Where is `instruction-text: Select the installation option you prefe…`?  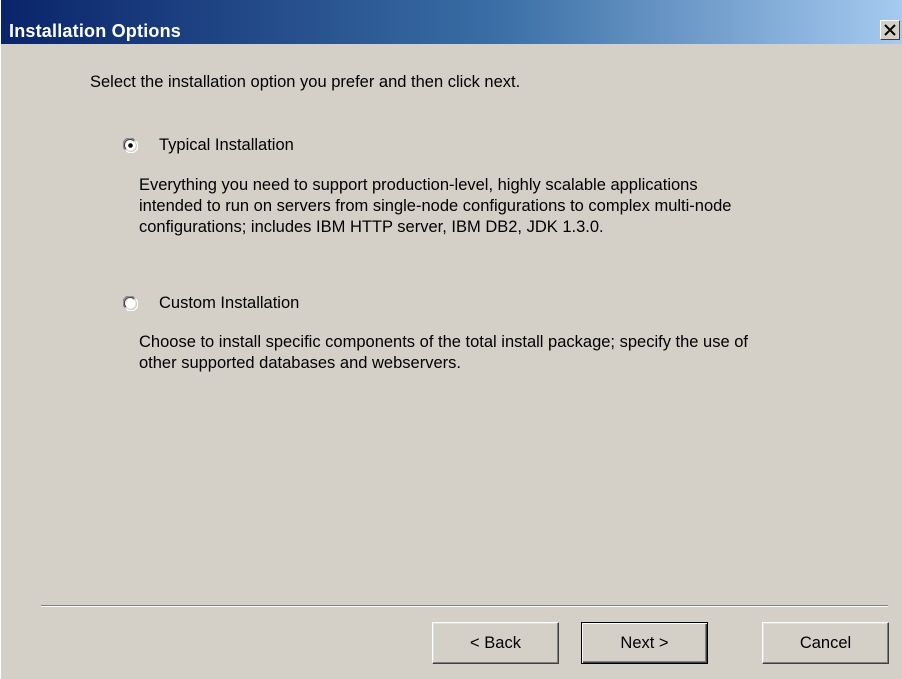 instruction-text: Select the installation option you prefe… is located at coordinates (305, 82).